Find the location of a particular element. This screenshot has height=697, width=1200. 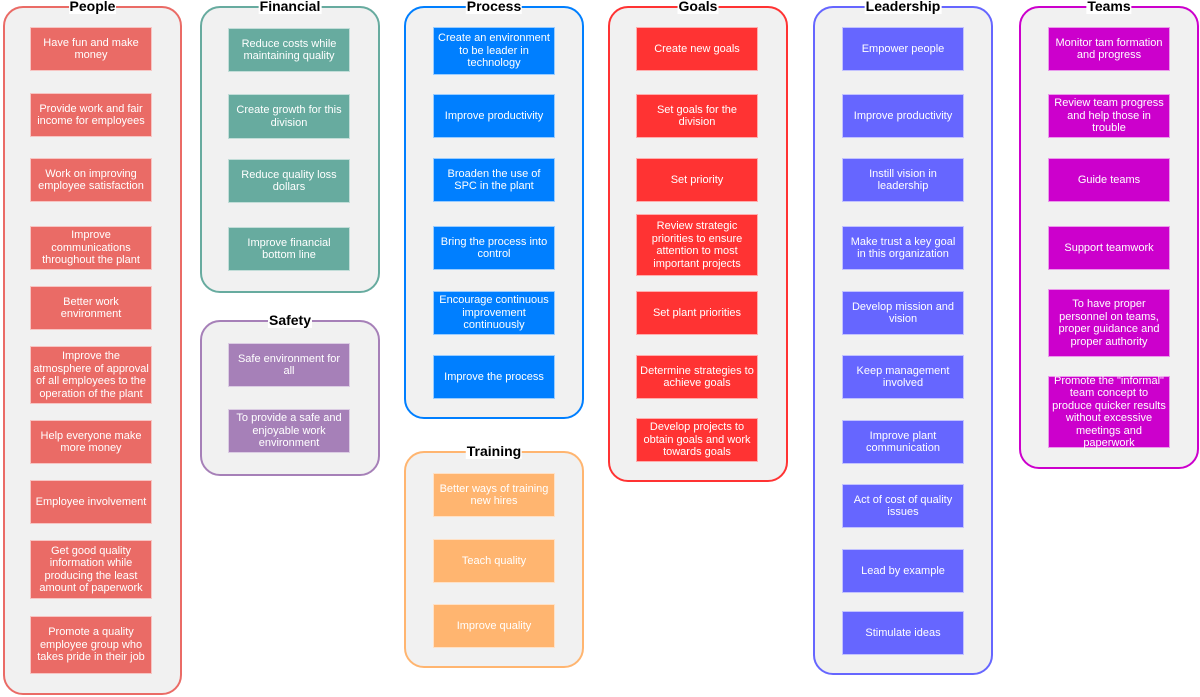

card-people-1: Have fun and make money is located at coordinates (91, 49).